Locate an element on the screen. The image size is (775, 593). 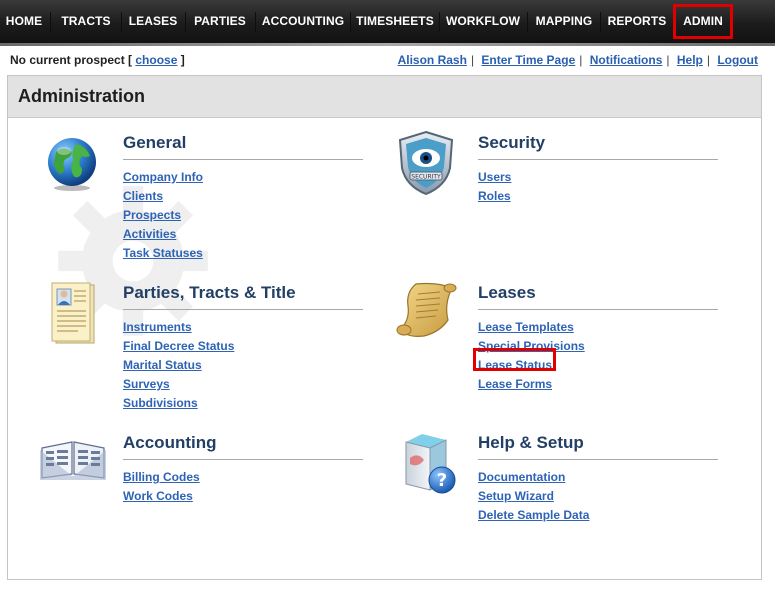
globe-icon is located at coordinates (72, 164).